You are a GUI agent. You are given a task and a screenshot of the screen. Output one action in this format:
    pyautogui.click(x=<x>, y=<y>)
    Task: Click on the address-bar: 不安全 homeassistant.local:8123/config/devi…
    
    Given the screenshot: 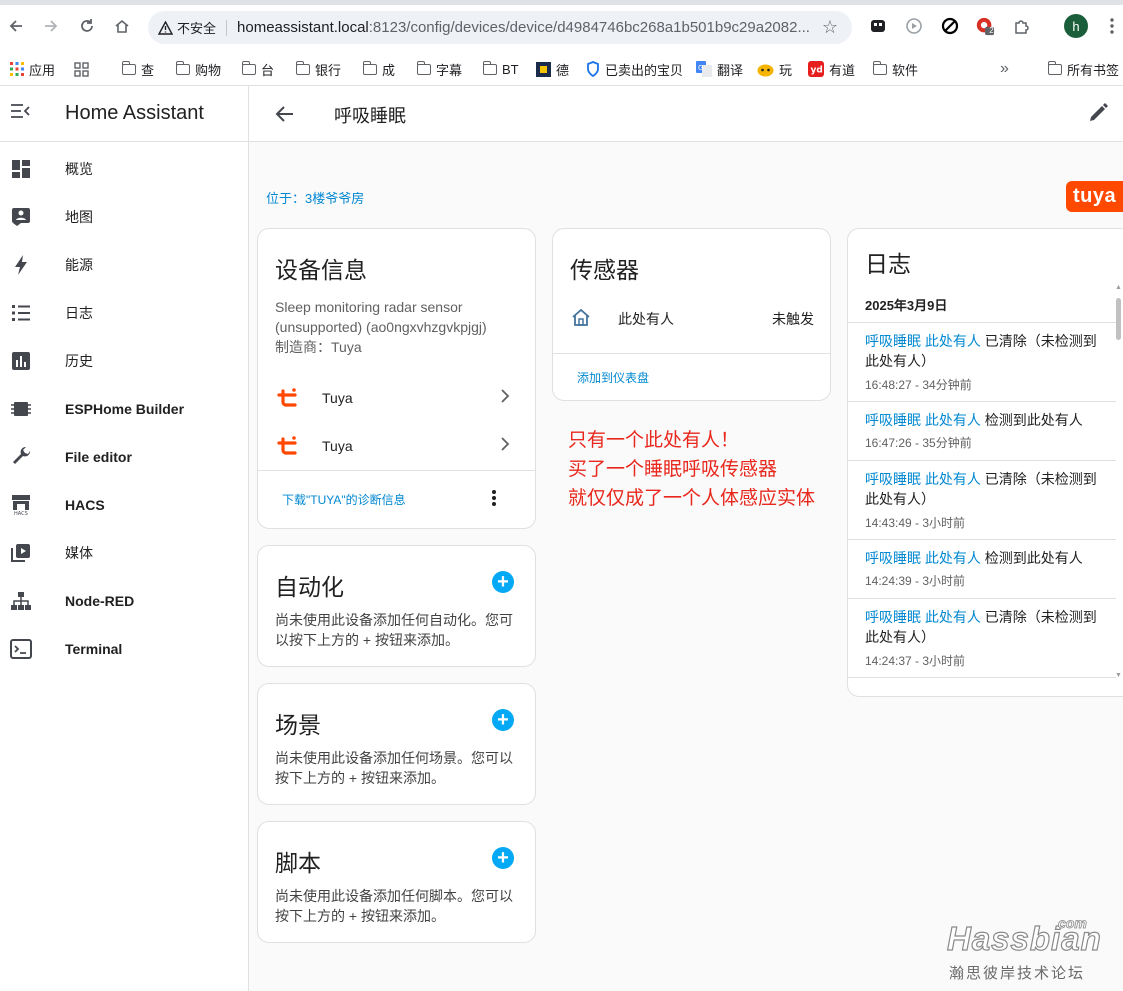 What is the action you would take?
    pyautogui.click(x=500, y=27)
    